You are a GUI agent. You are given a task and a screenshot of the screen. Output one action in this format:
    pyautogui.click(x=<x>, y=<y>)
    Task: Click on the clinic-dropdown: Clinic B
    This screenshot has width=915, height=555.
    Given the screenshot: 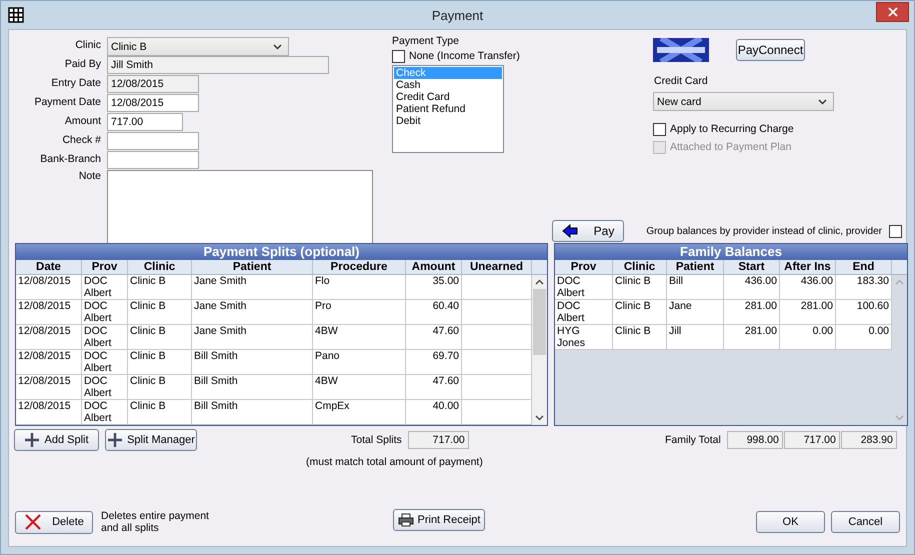 What is the action you would take?
    pyautogui.click(x=198, y=46)
    